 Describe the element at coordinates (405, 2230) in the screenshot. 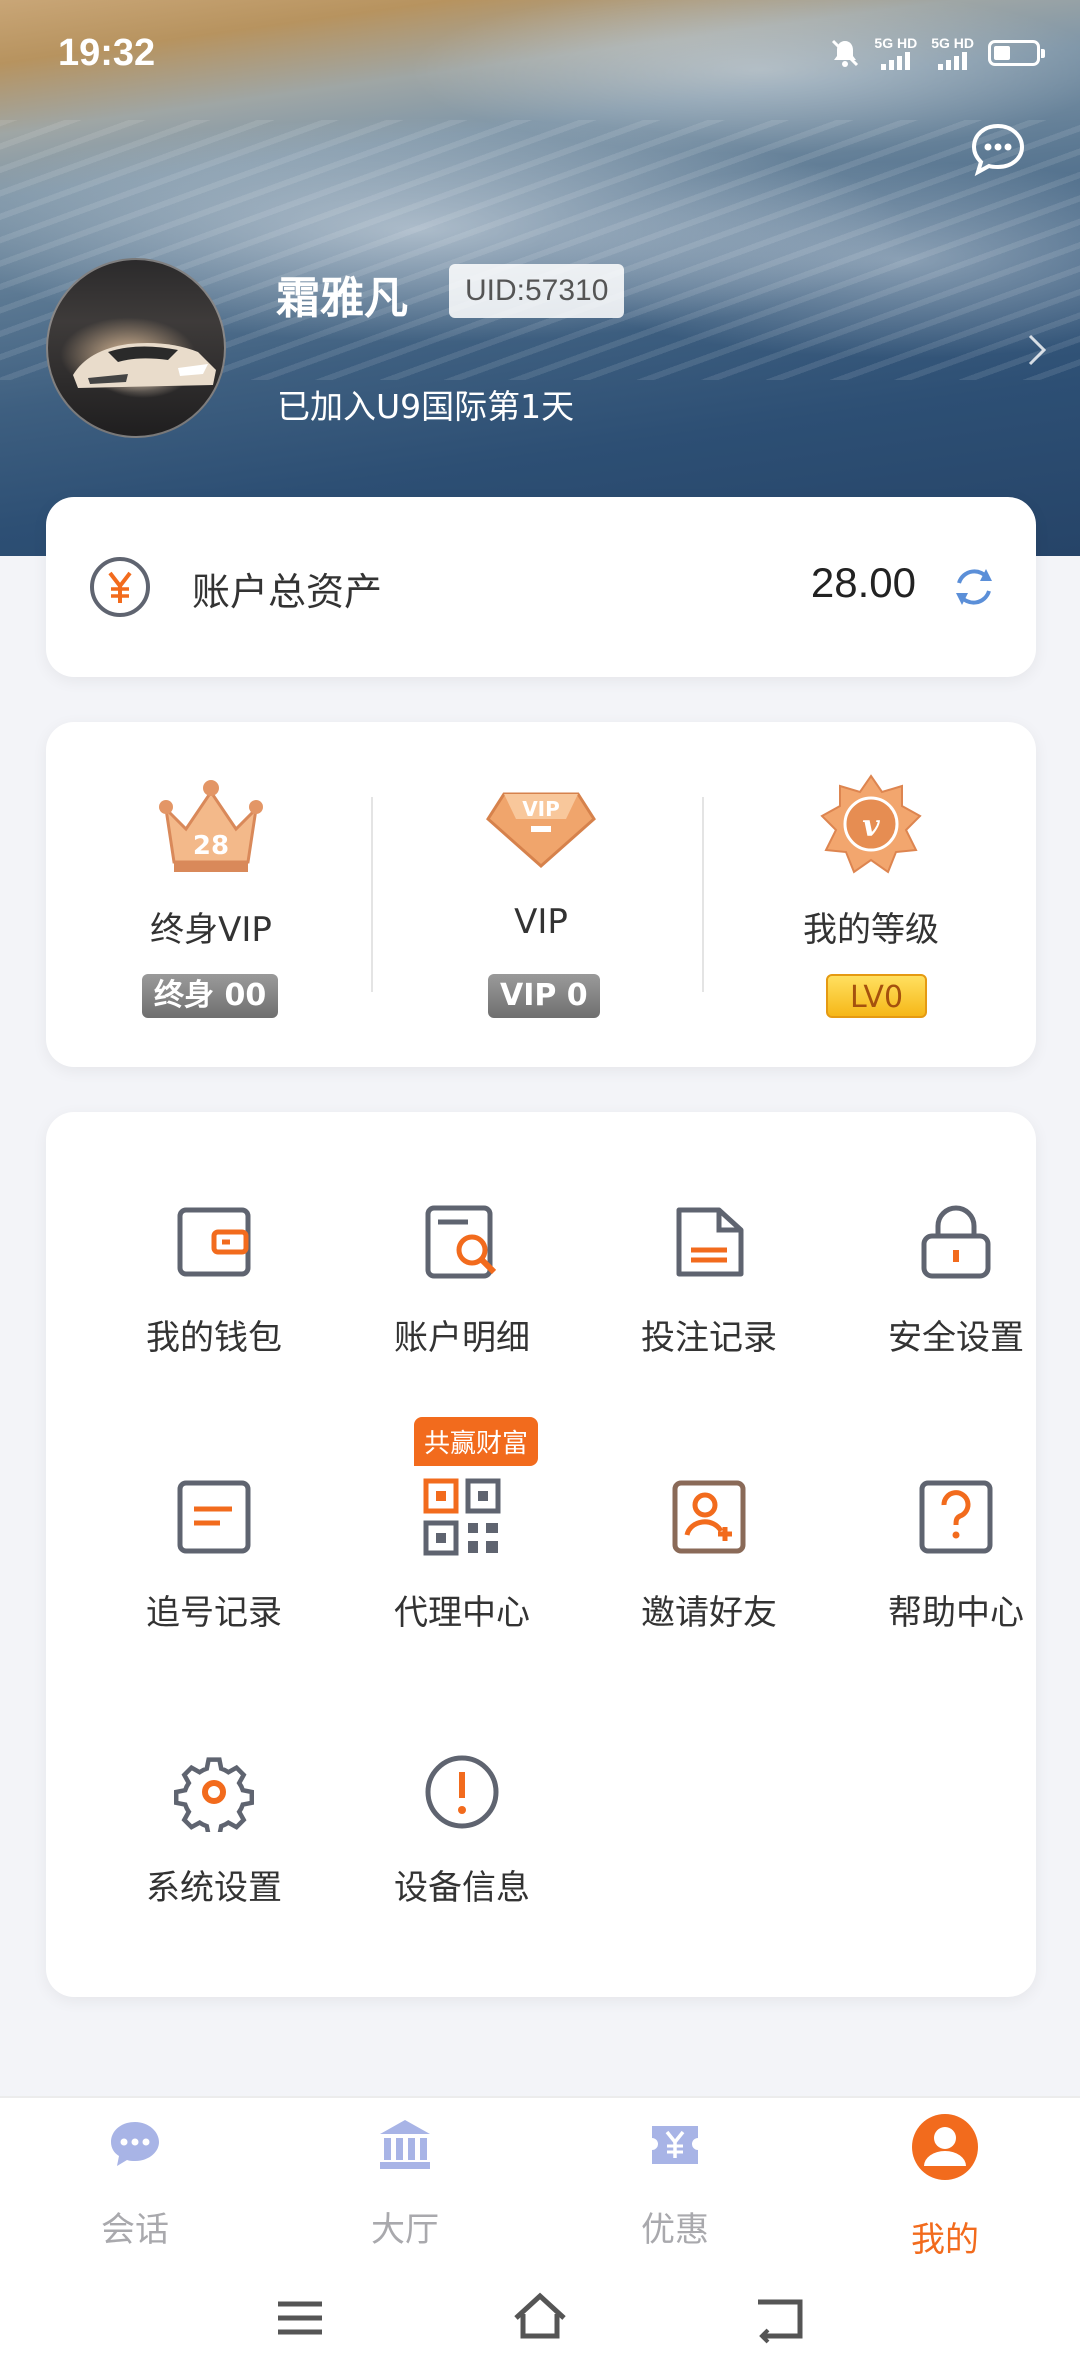

I see `nav-label: 大厅` at that location.